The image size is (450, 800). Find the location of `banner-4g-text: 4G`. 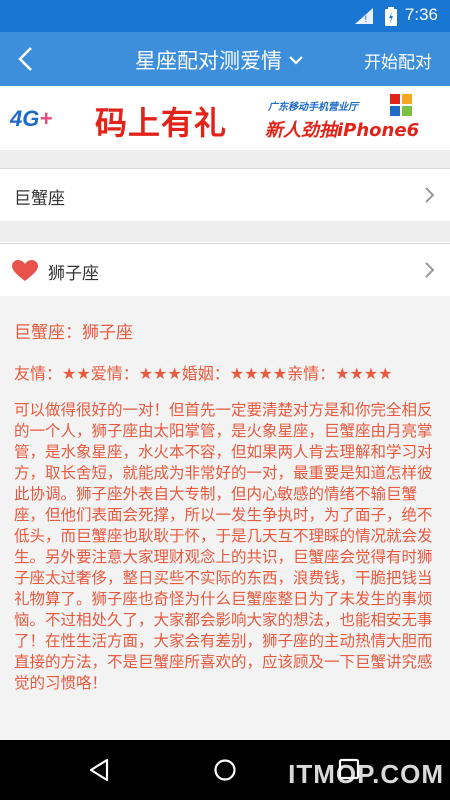

banner-4g-text: 4G is located at coordinates (25, 118).